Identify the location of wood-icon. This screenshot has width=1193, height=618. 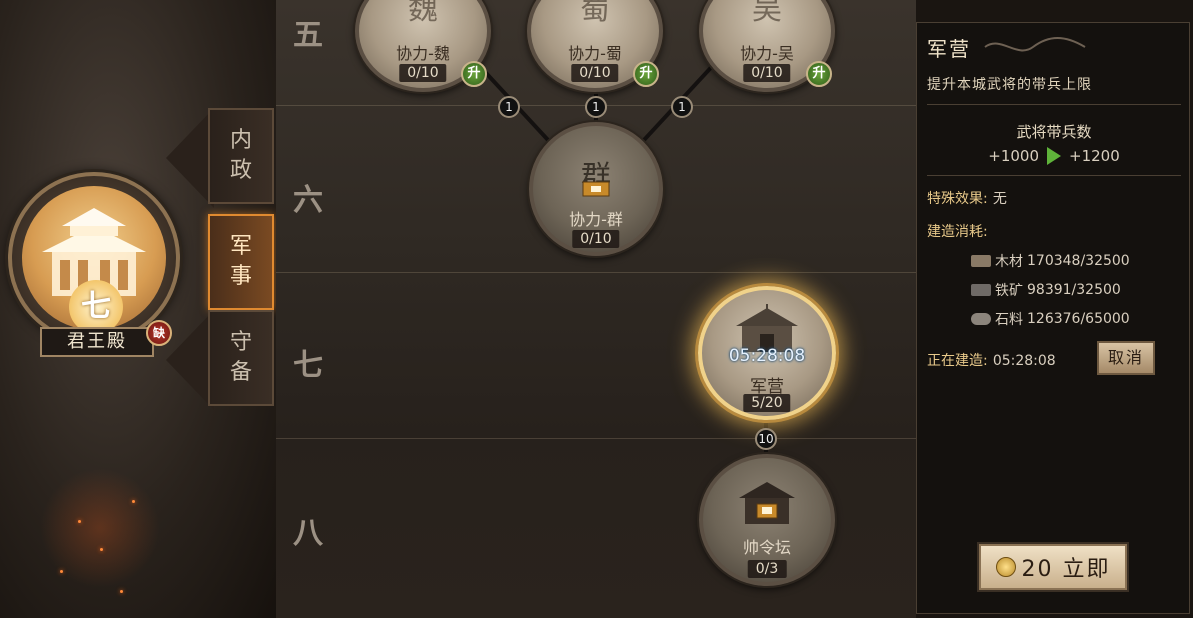
(981, 261).